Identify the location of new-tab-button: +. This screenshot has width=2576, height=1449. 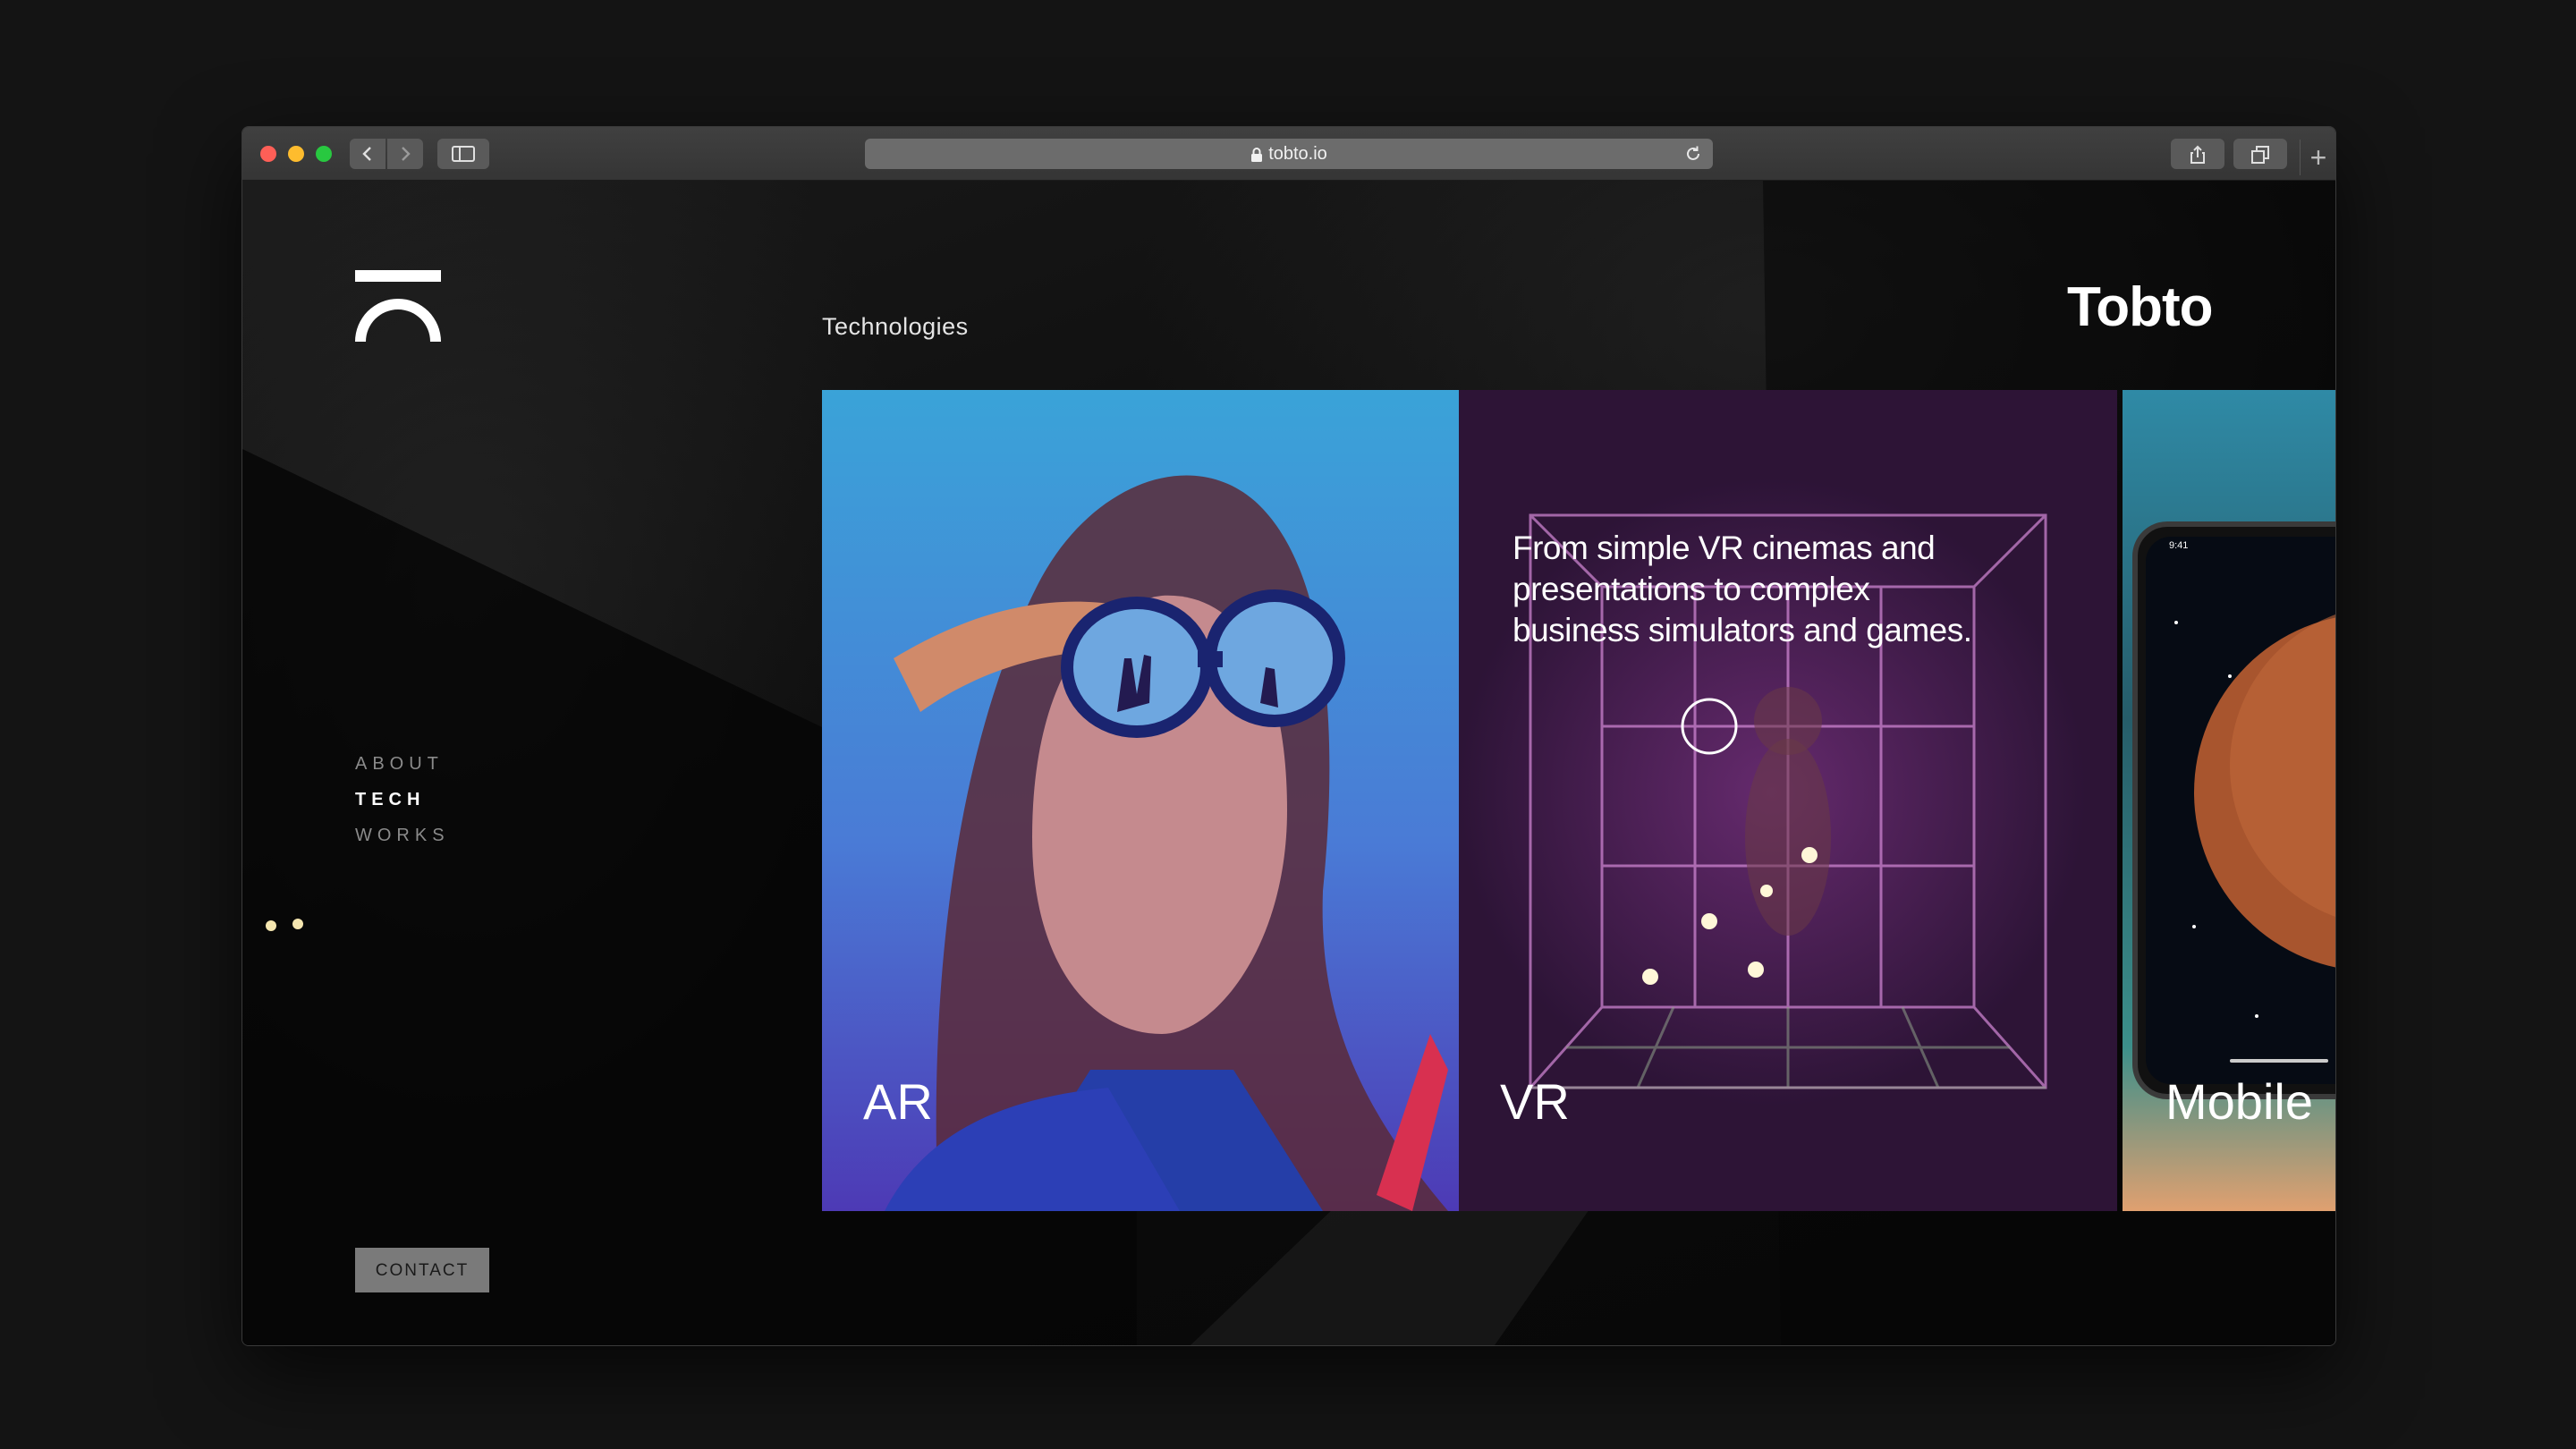
(2317, 157).